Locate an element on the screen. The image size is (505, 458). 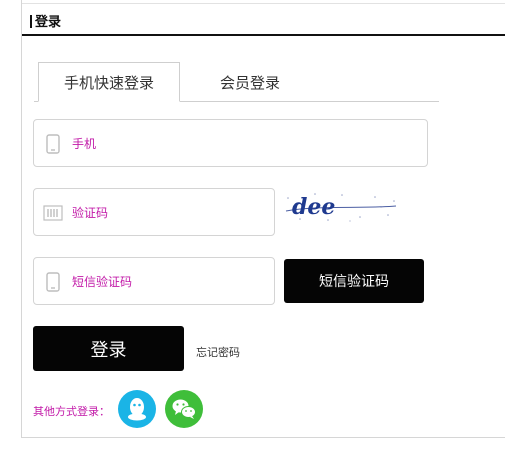
header-divider is located at coordinates (263, 35).